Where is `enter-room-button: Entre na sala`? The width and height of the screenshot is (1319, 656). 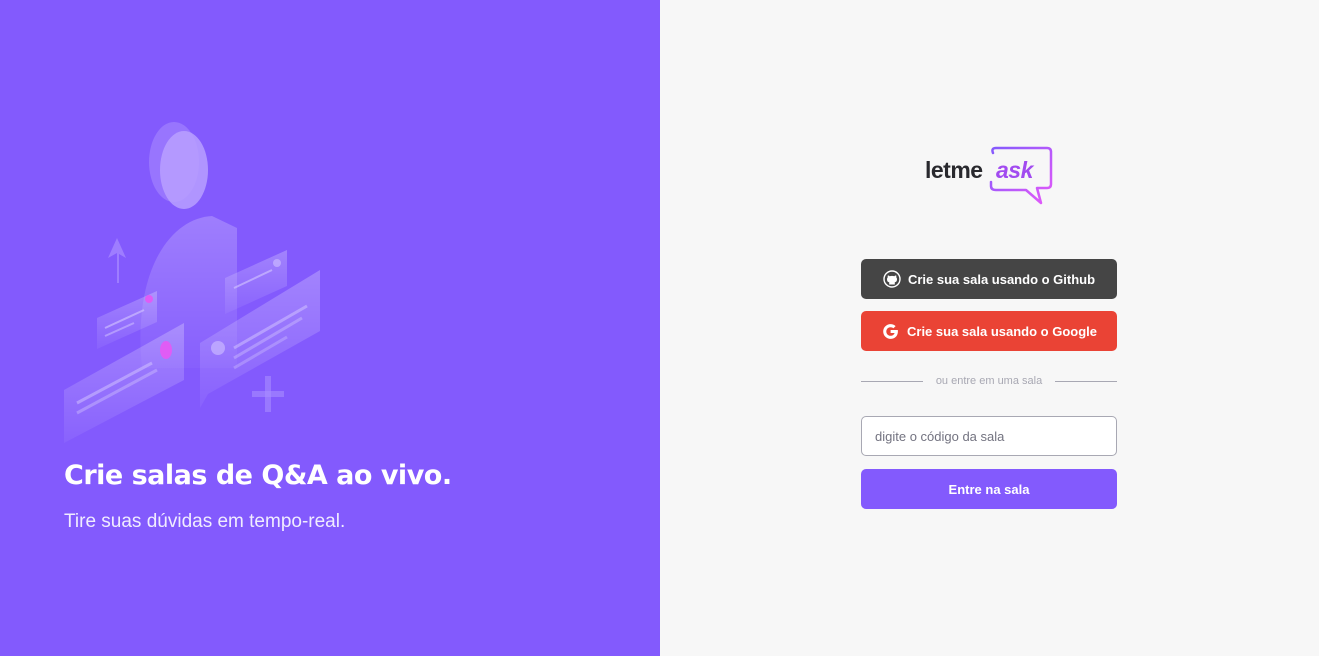
enter-room-button: Entre na sala is located at coordinates (989, 489).